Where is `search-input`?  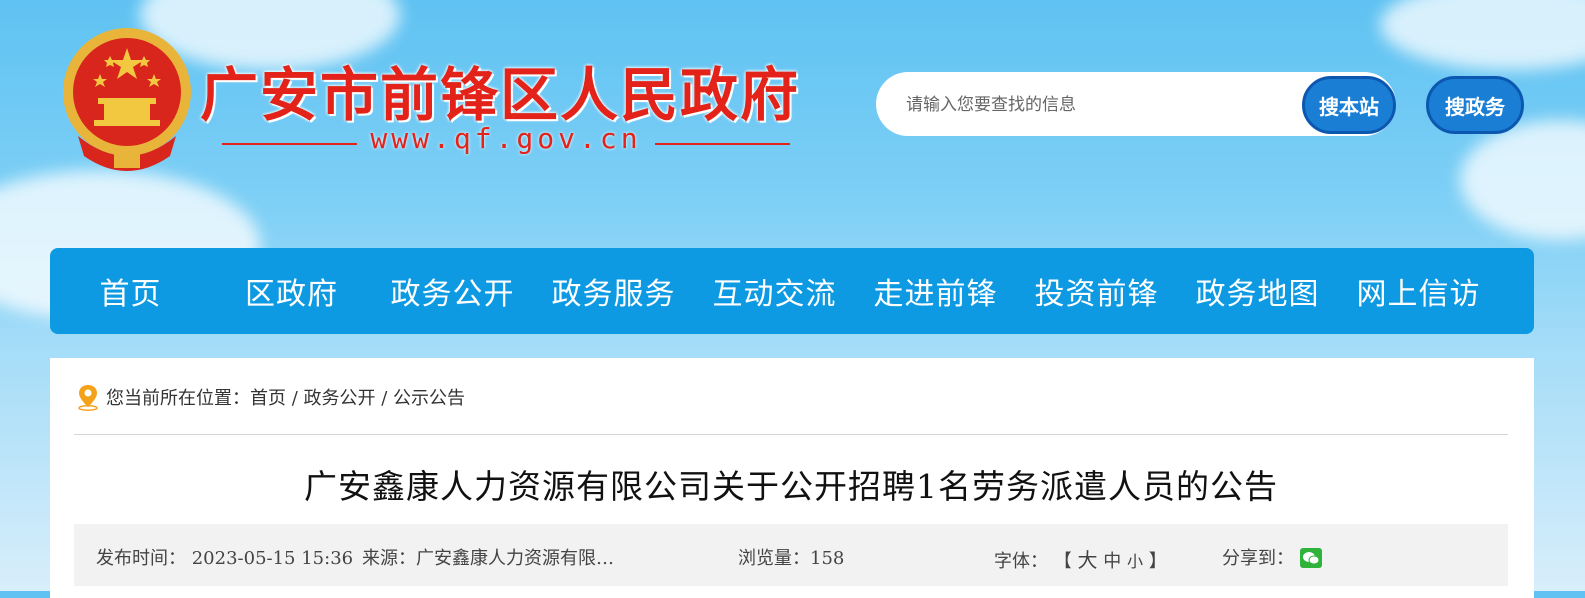 search-input is located at coordinates (1096, 105).